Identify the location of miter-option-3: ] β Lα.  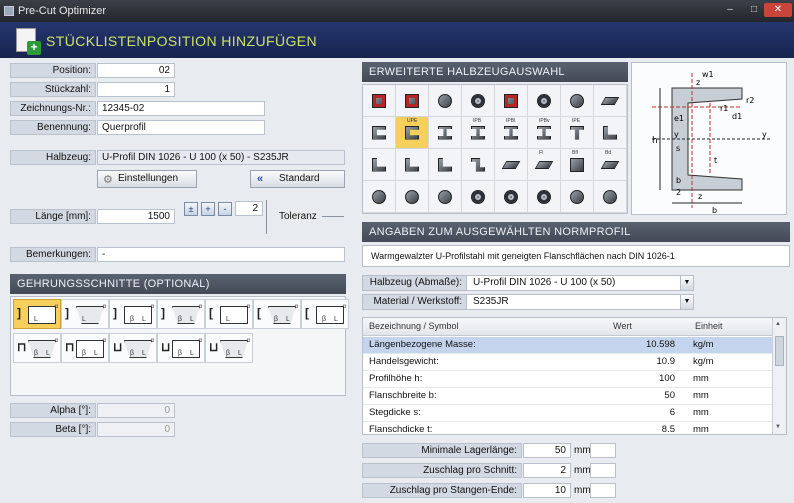
(133, 314).